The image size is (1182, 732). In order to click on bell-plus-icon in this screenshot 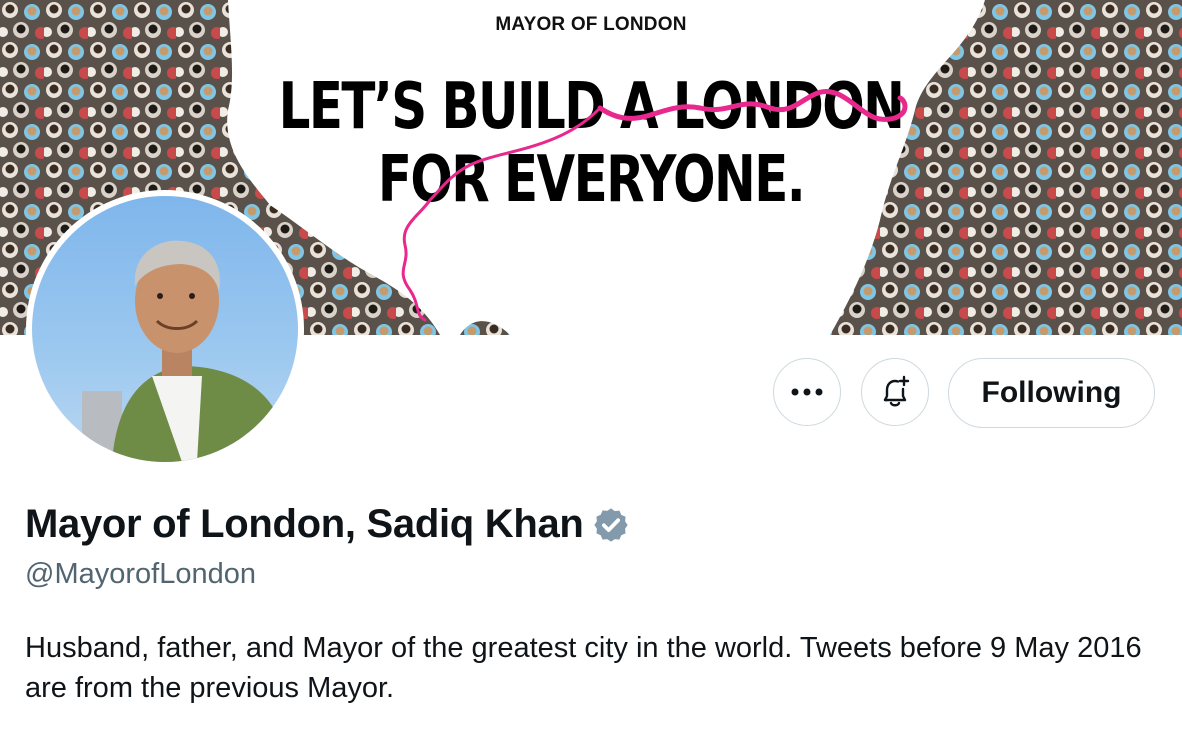, I will do `click(896, 391)`.